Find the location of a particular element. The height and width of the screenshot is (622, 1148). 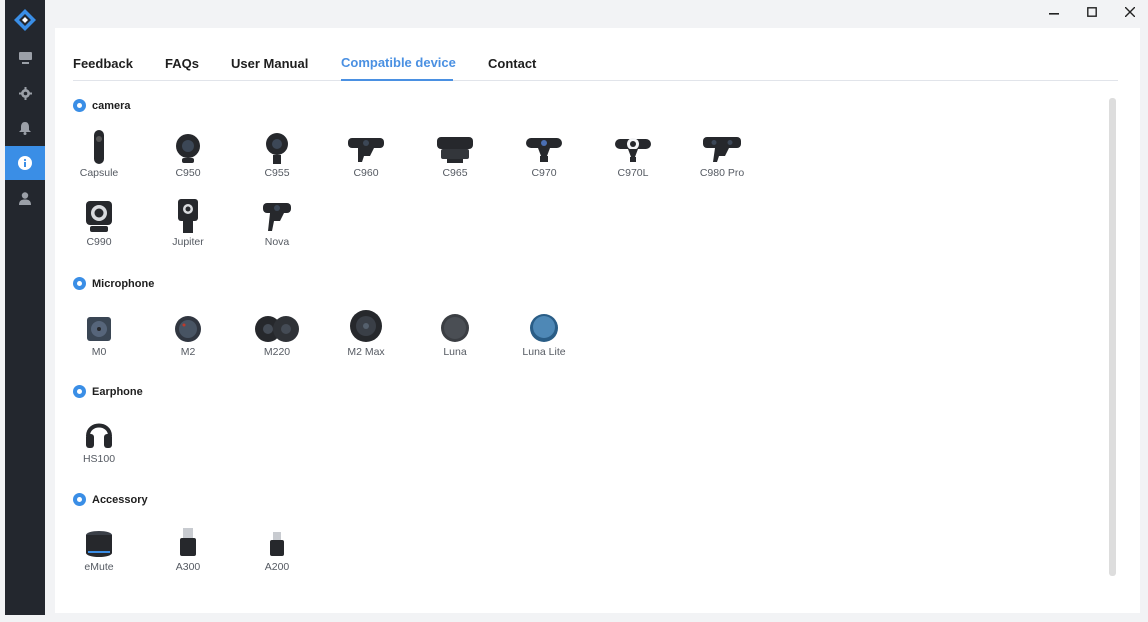

info-icon is located at coordinates (25, 163).